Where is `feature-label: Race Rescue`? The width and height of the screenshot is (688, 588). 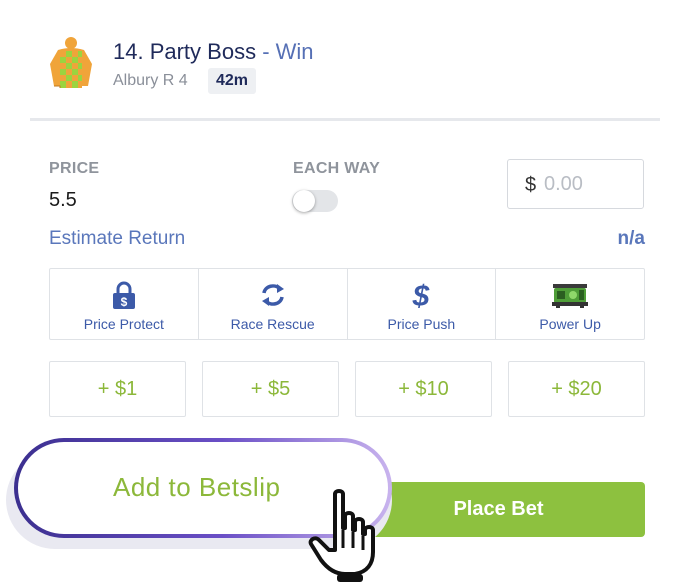
feature-label: Race Rescue is located at coordinates (272, 324).